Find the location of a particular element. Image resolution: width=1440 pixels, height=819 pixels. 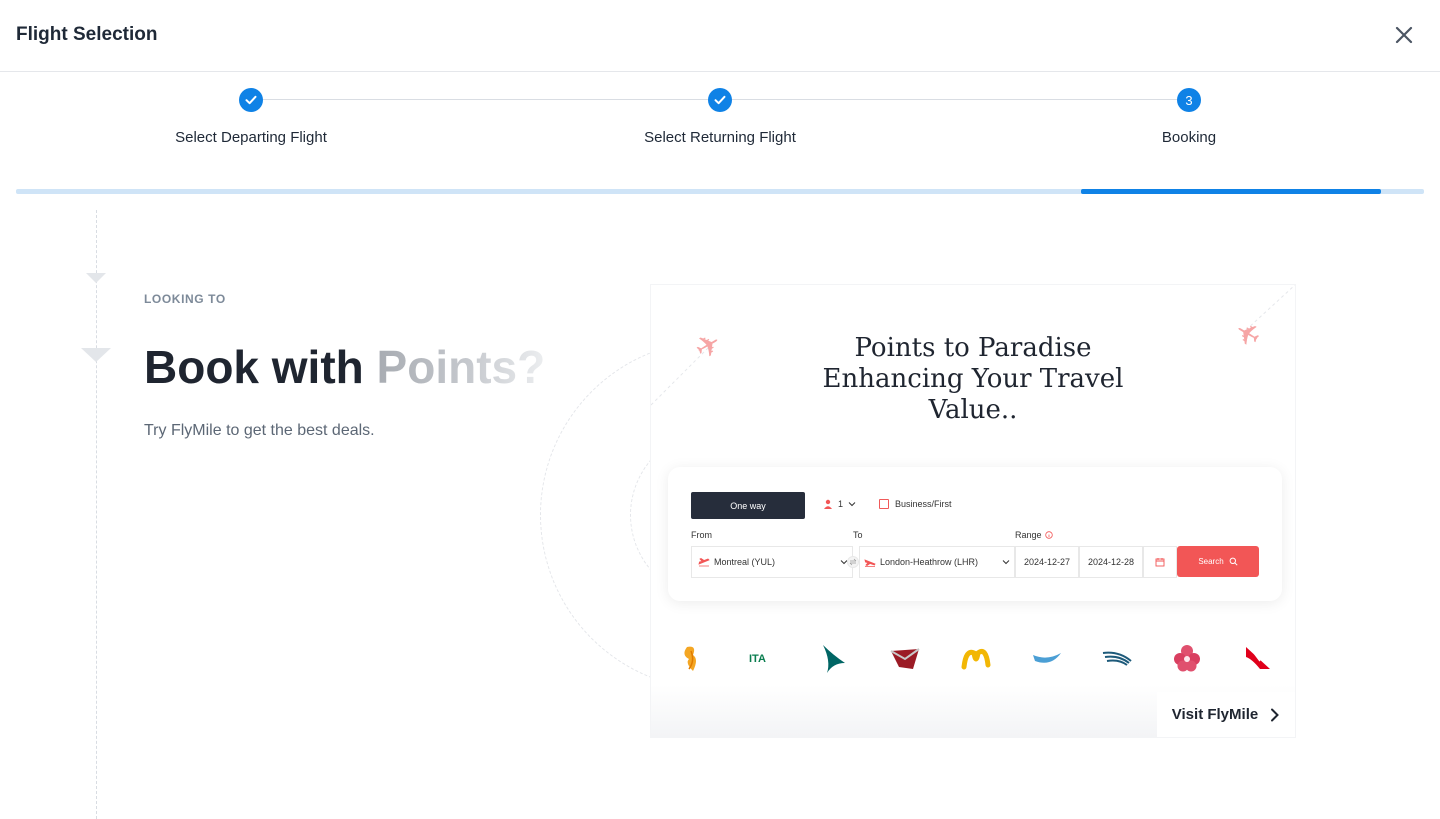

svg-text: ITA is located at coordinates (757, 659).